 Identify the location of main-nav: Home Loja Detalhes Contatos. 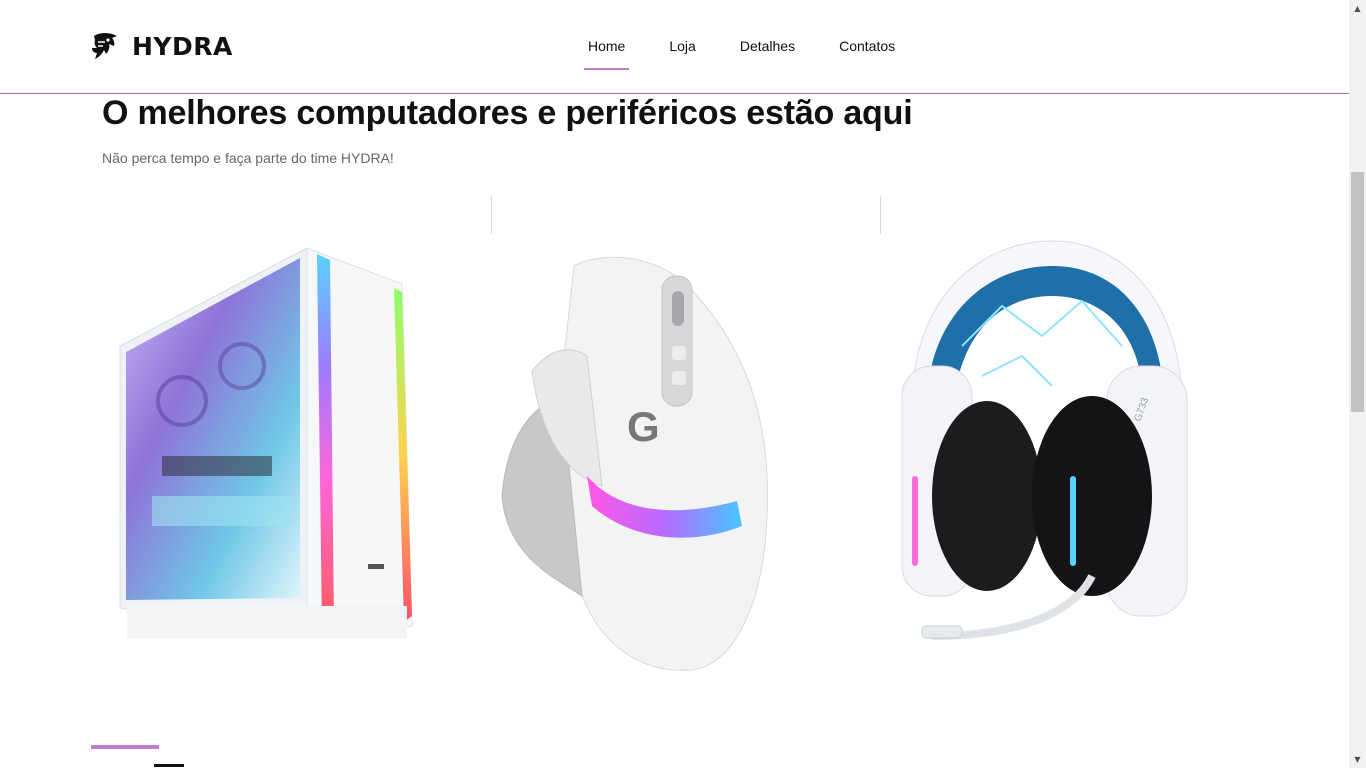
(759, 49).